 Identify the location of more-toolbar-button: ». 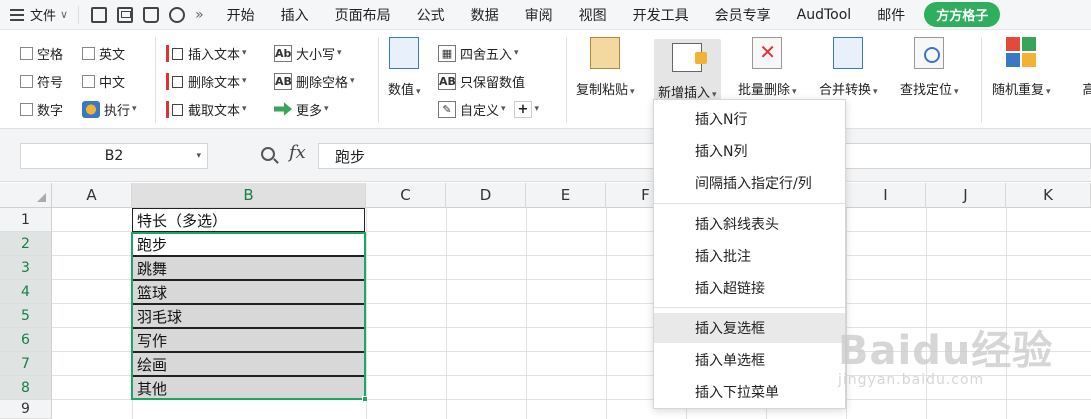
(199, 15).